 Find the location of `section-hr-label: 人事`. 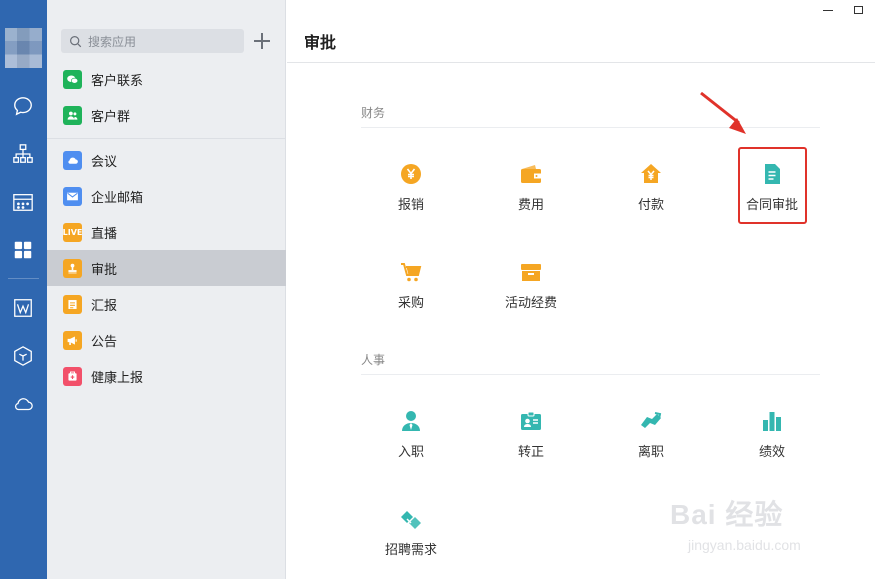

section-hr-label: 人事 is located at coordinates (373, 360).